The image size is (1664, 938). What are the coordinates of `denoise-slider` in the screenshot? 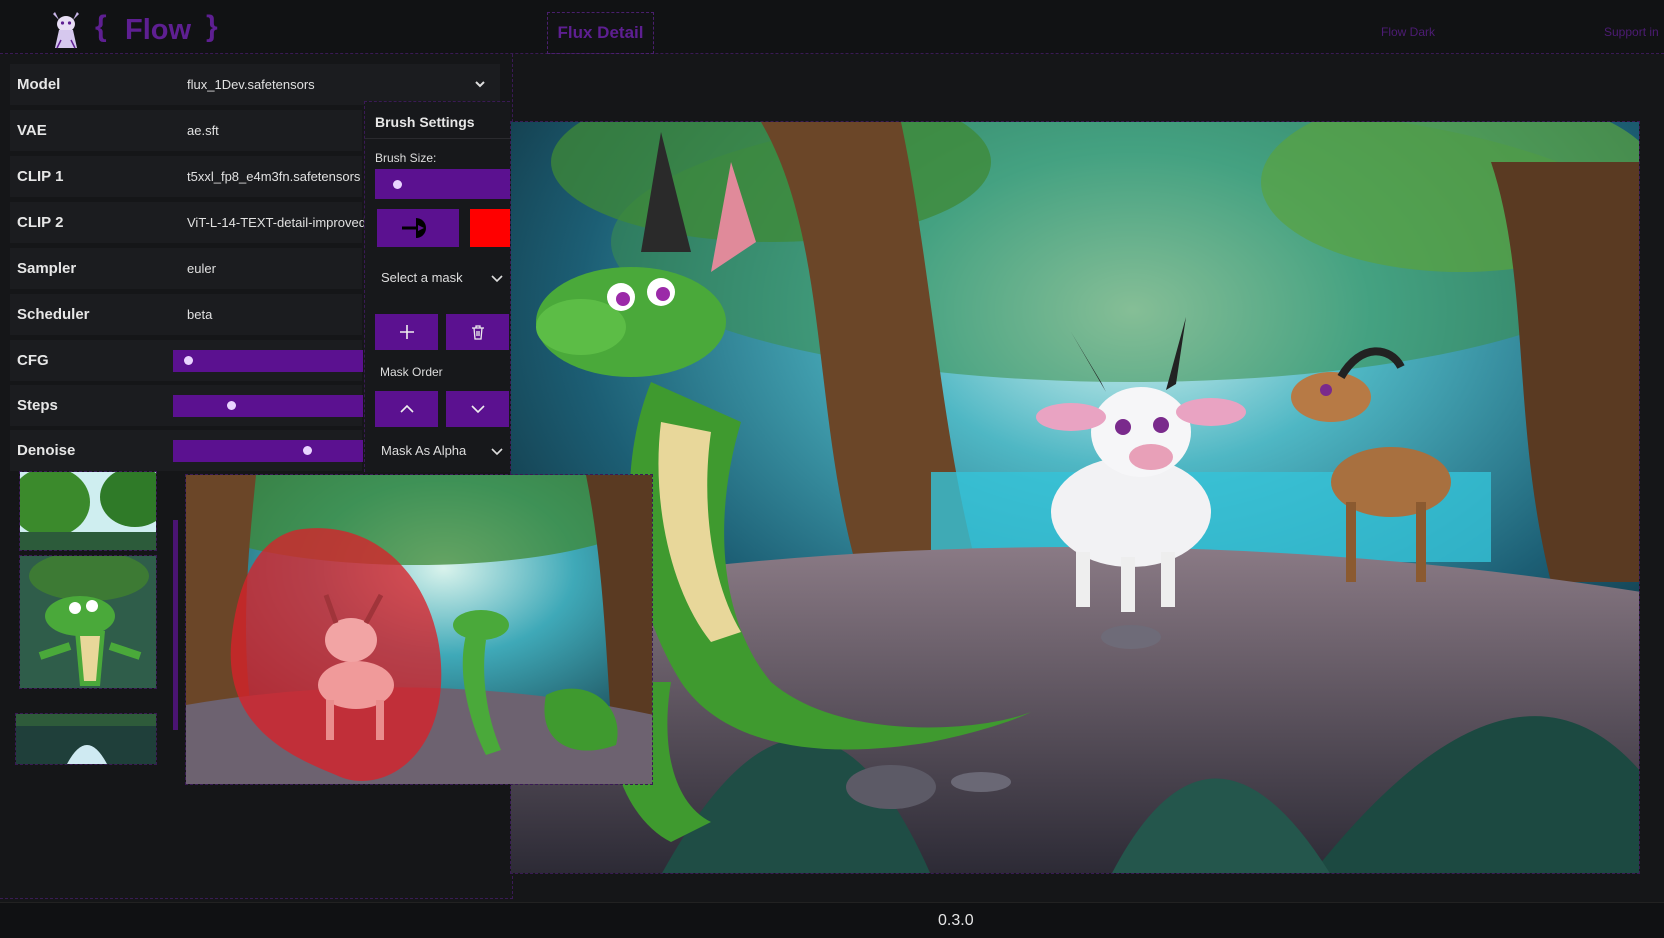 It's located at (268, 451).